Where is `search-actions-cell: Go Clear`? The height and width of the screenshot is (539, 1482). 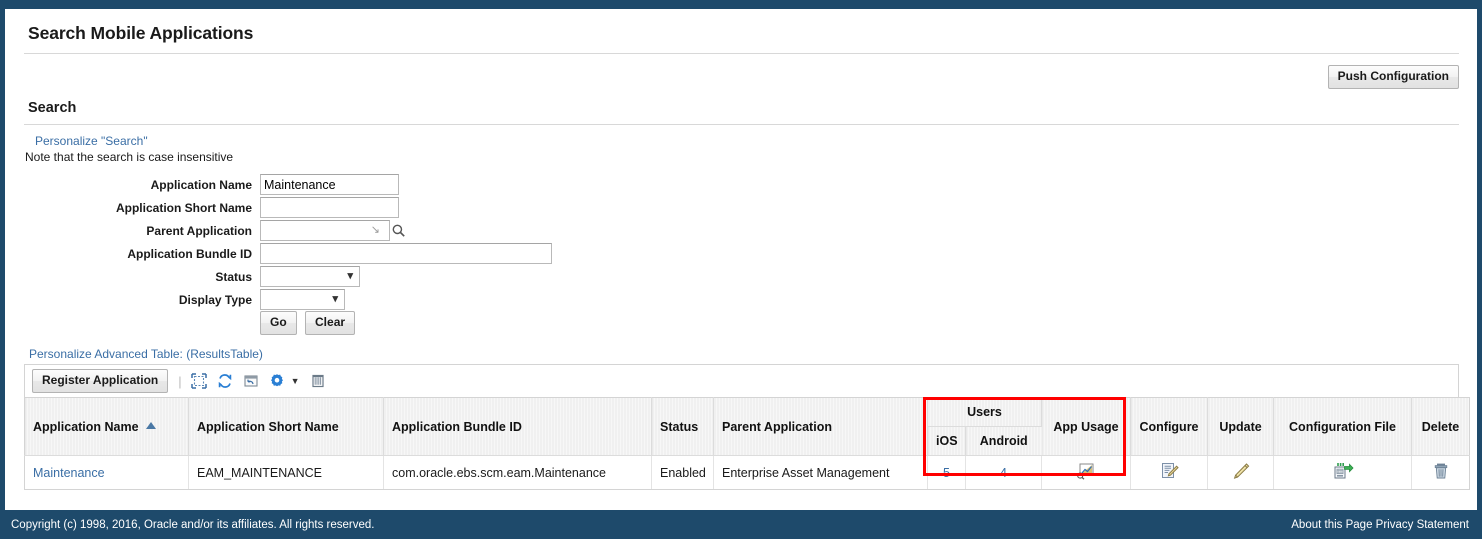
search-actions-cell: Go Clear is located at coordinates (406, 323).